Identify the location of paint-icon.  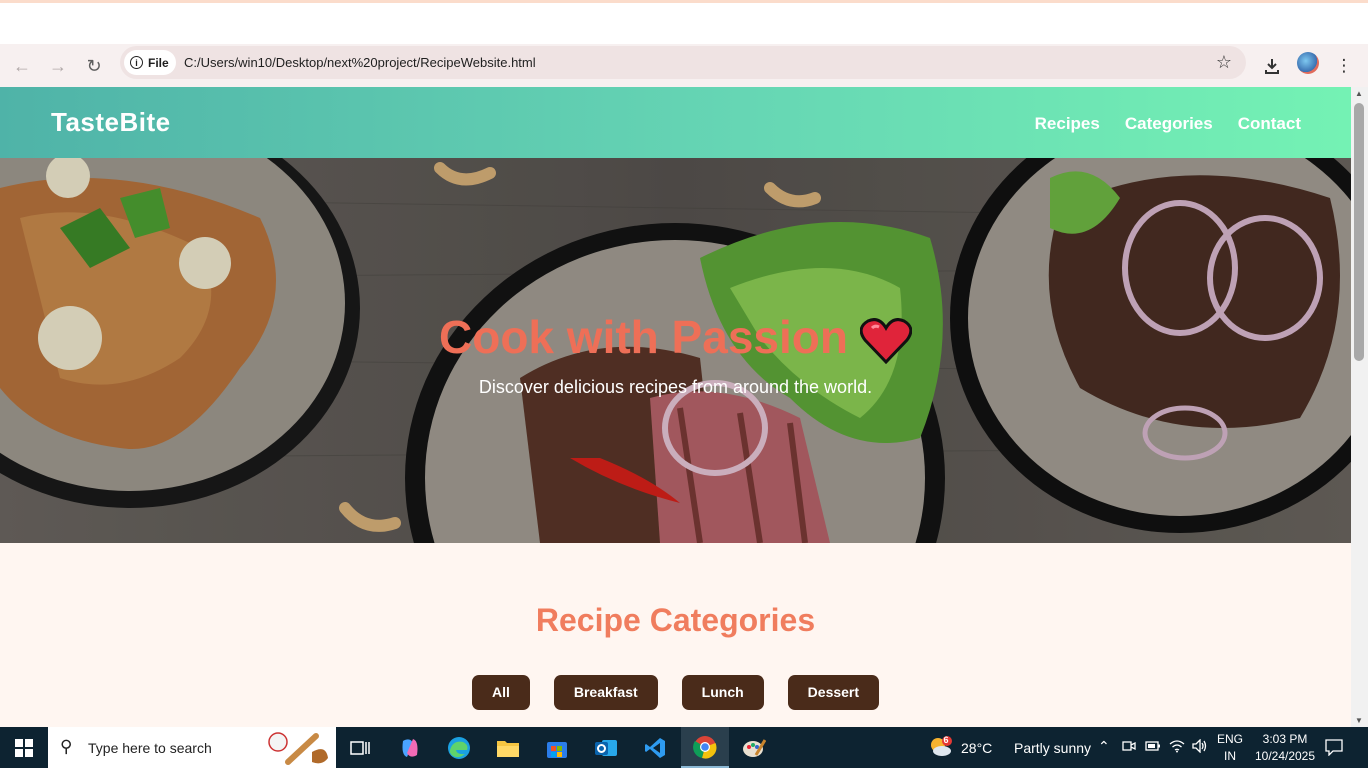
(754, 747).